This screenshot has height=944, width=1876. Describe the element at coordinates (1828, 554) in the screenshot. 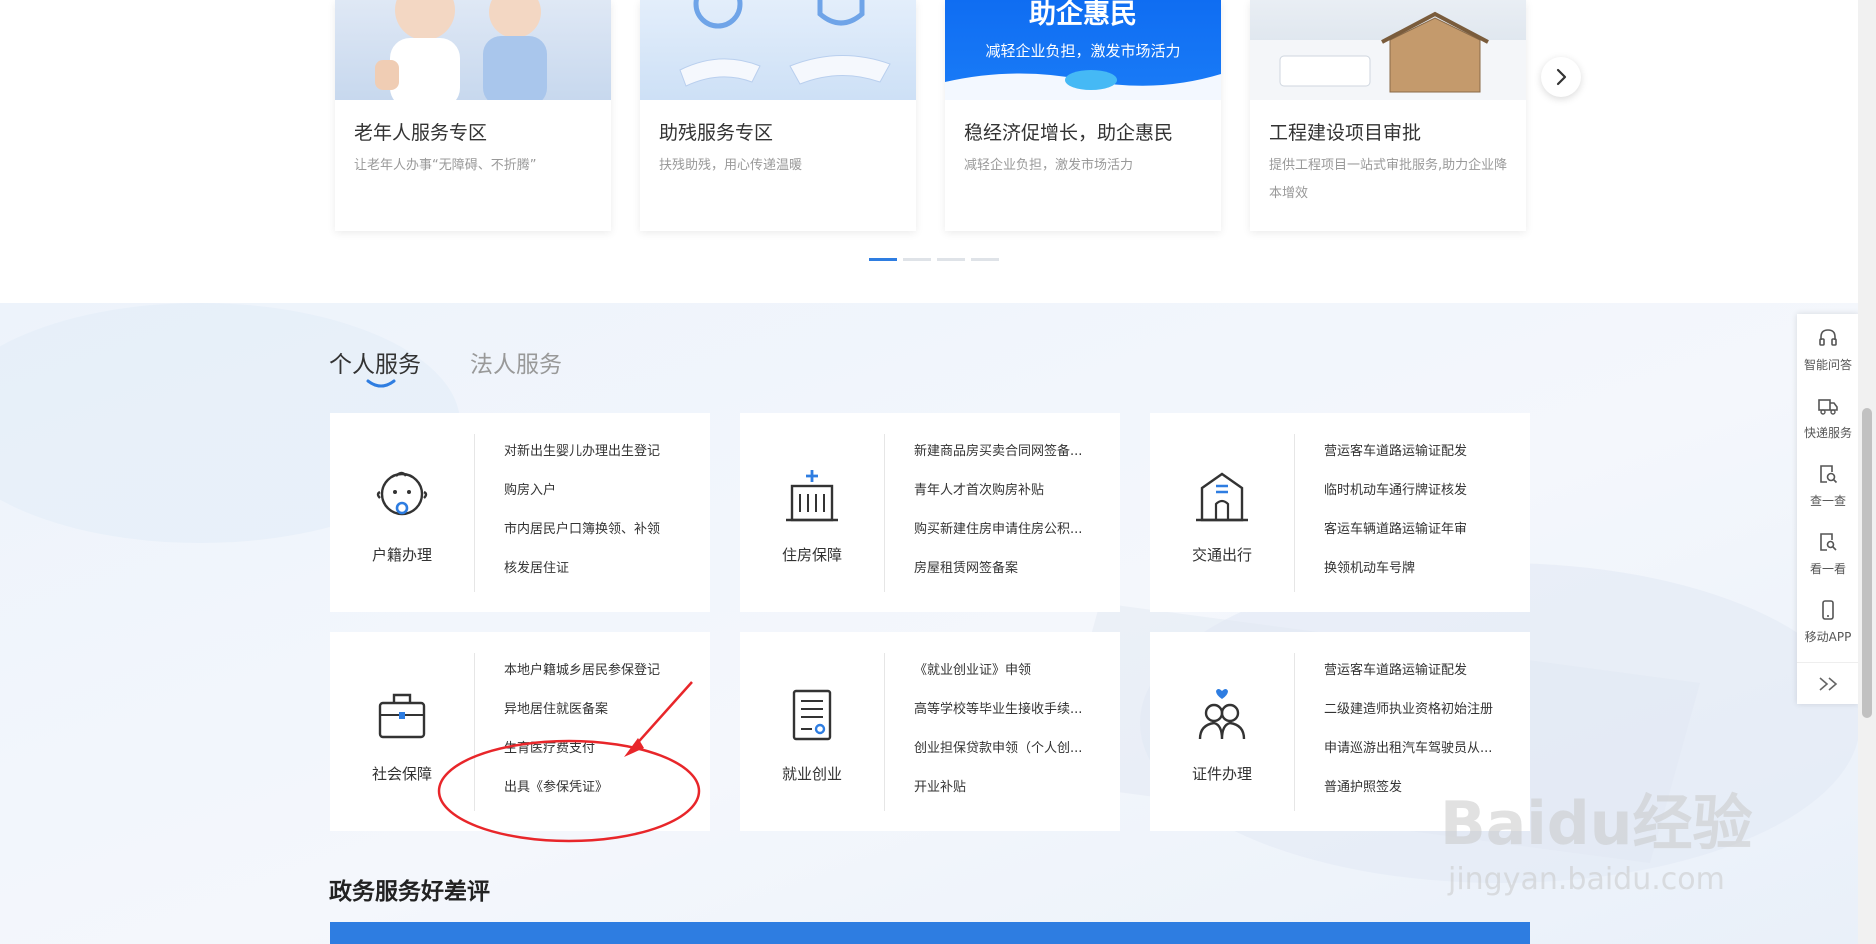

I see `side-item-view: 看一看` at that location.